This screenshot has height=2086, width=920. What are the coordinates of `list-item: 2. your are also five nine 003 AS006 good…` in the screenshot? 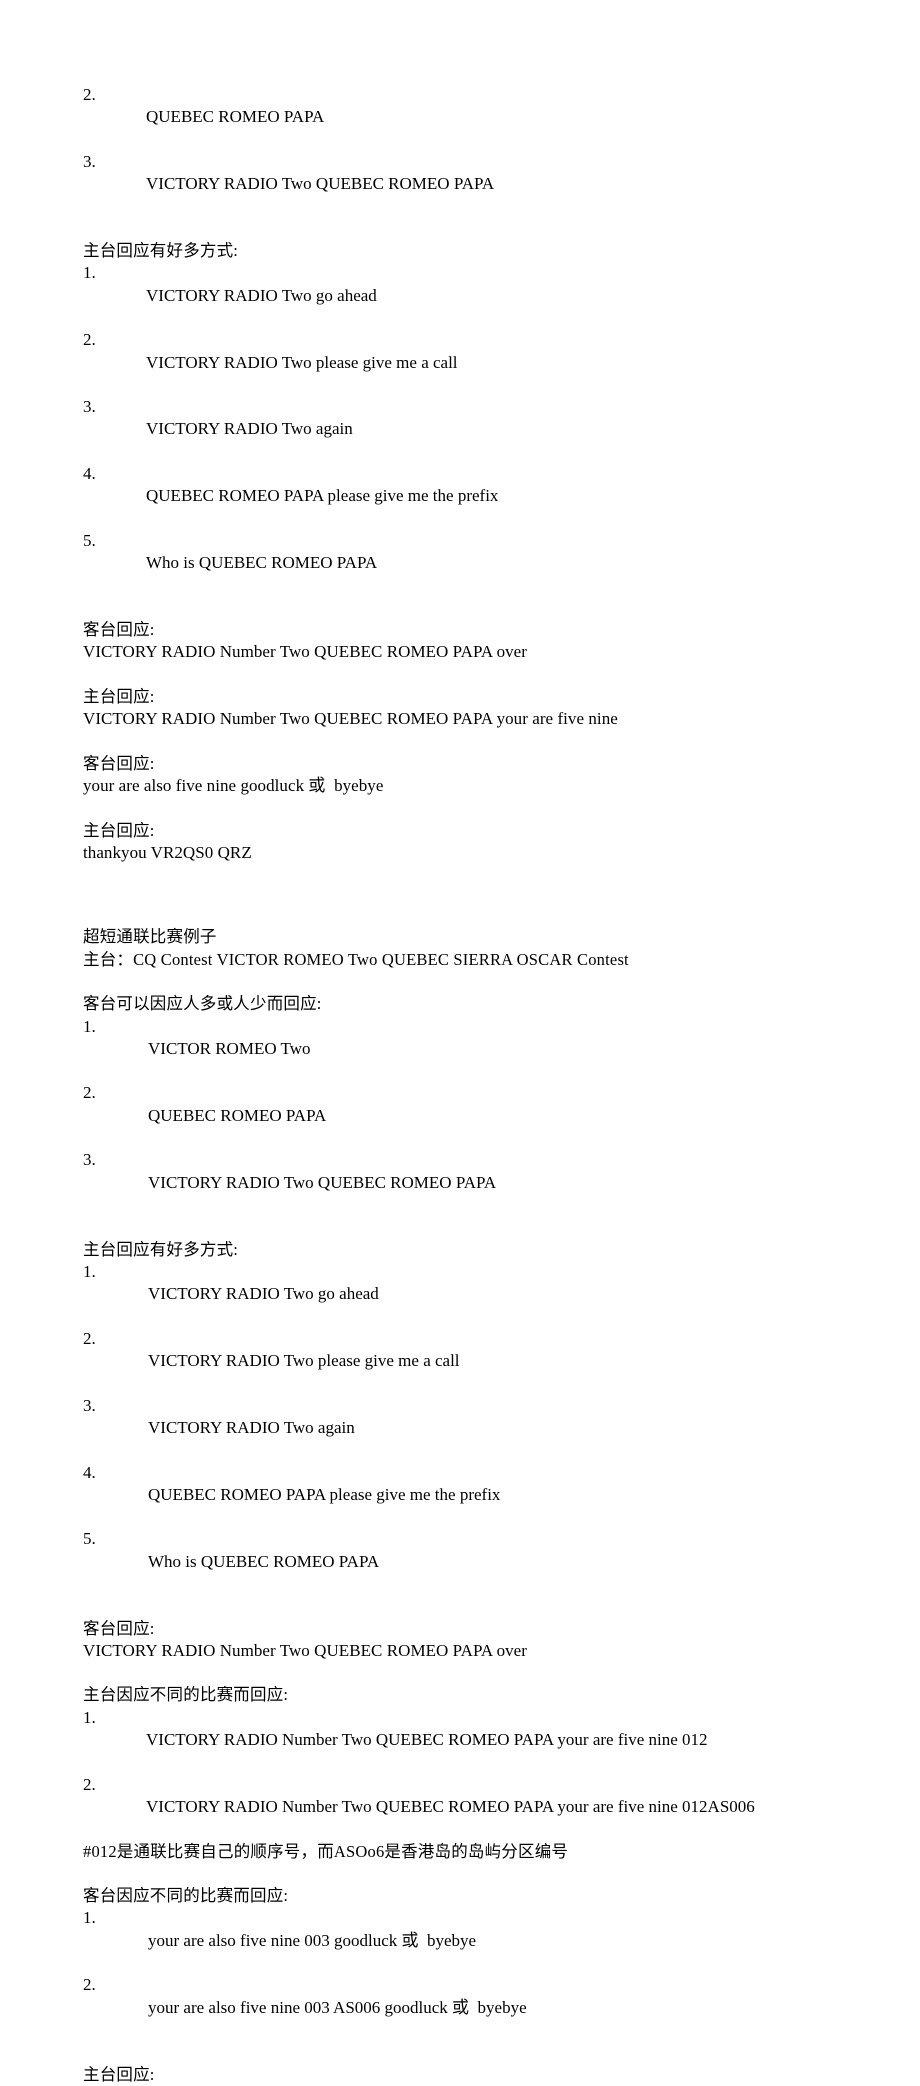 It's located at (463, 2007).